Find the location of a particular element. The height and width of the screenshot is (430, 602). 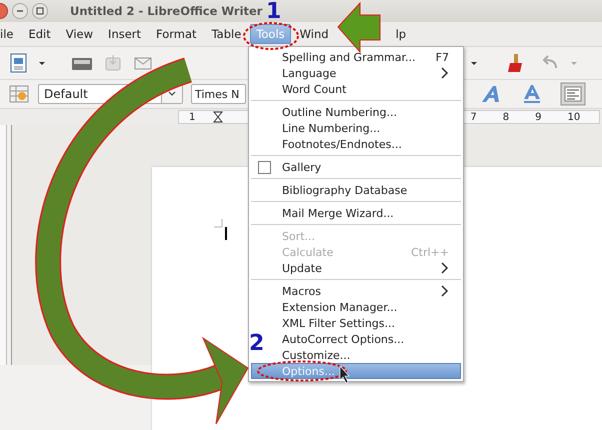

menu-item: Spelling and Grammar... F7 is located at coordinates (368, 57).